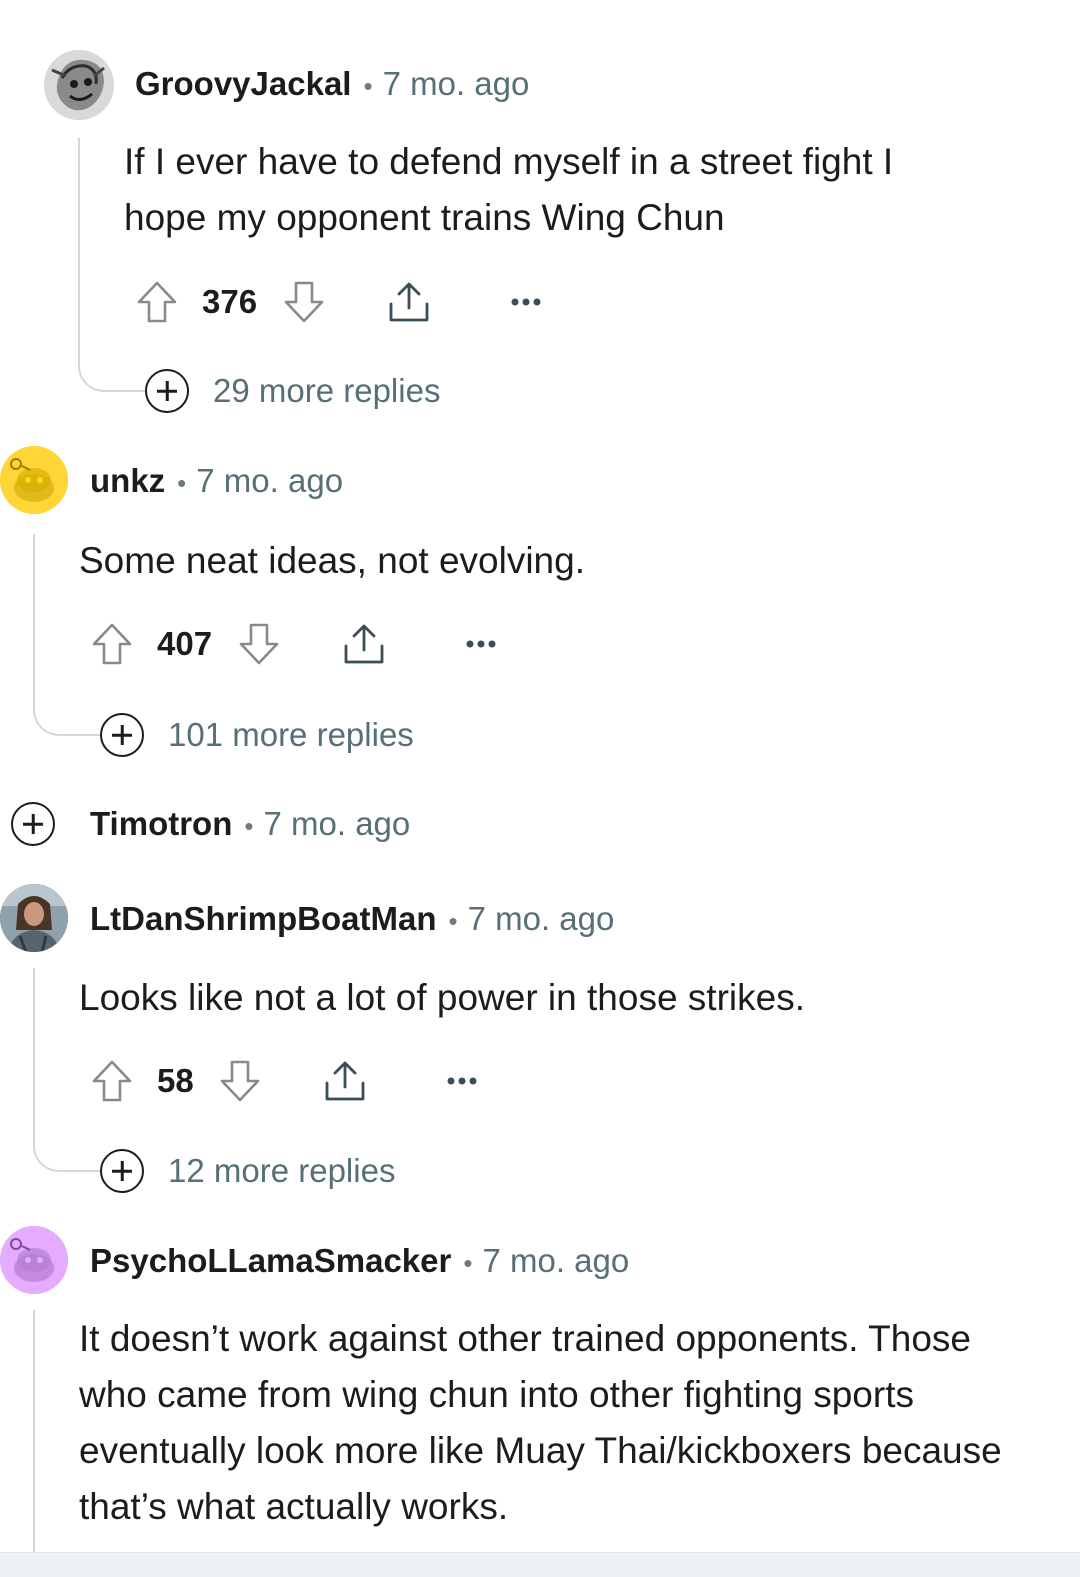  I want to click on username: Timotron, so click(161, 823).